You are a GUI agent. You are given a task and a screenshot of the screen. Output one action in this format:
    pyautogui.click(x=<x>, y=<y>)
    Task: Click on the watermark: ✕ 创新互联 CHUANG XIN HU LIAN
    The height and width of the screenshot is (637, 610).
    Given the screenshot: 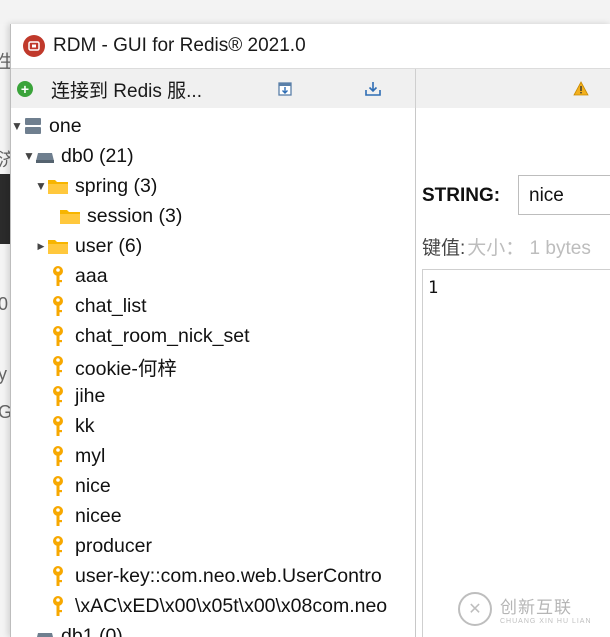 What is the action you would take?
    pyautogui.click(x=534, y=608)
    